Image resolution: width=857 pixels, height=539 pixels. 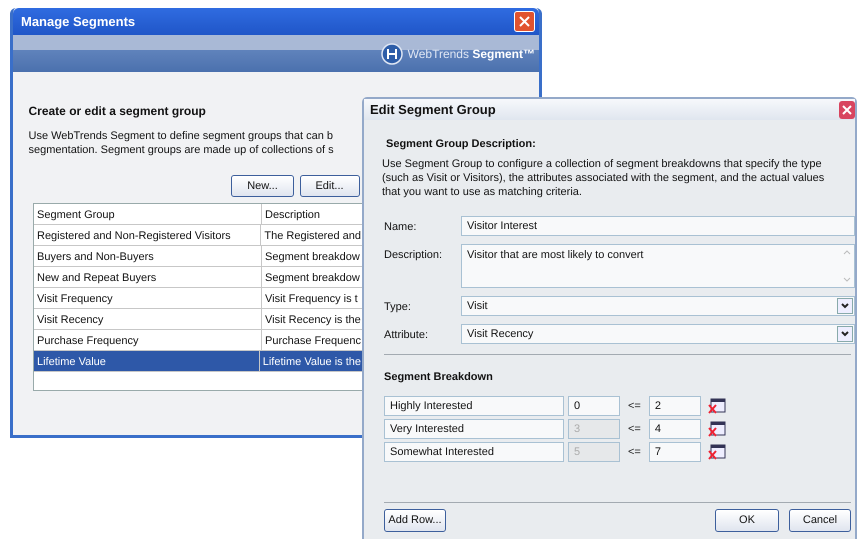 What do you see at coordinates (747, 520) in the screenshot?
I see `ok-button: OK` at bounding box center [747, 520].